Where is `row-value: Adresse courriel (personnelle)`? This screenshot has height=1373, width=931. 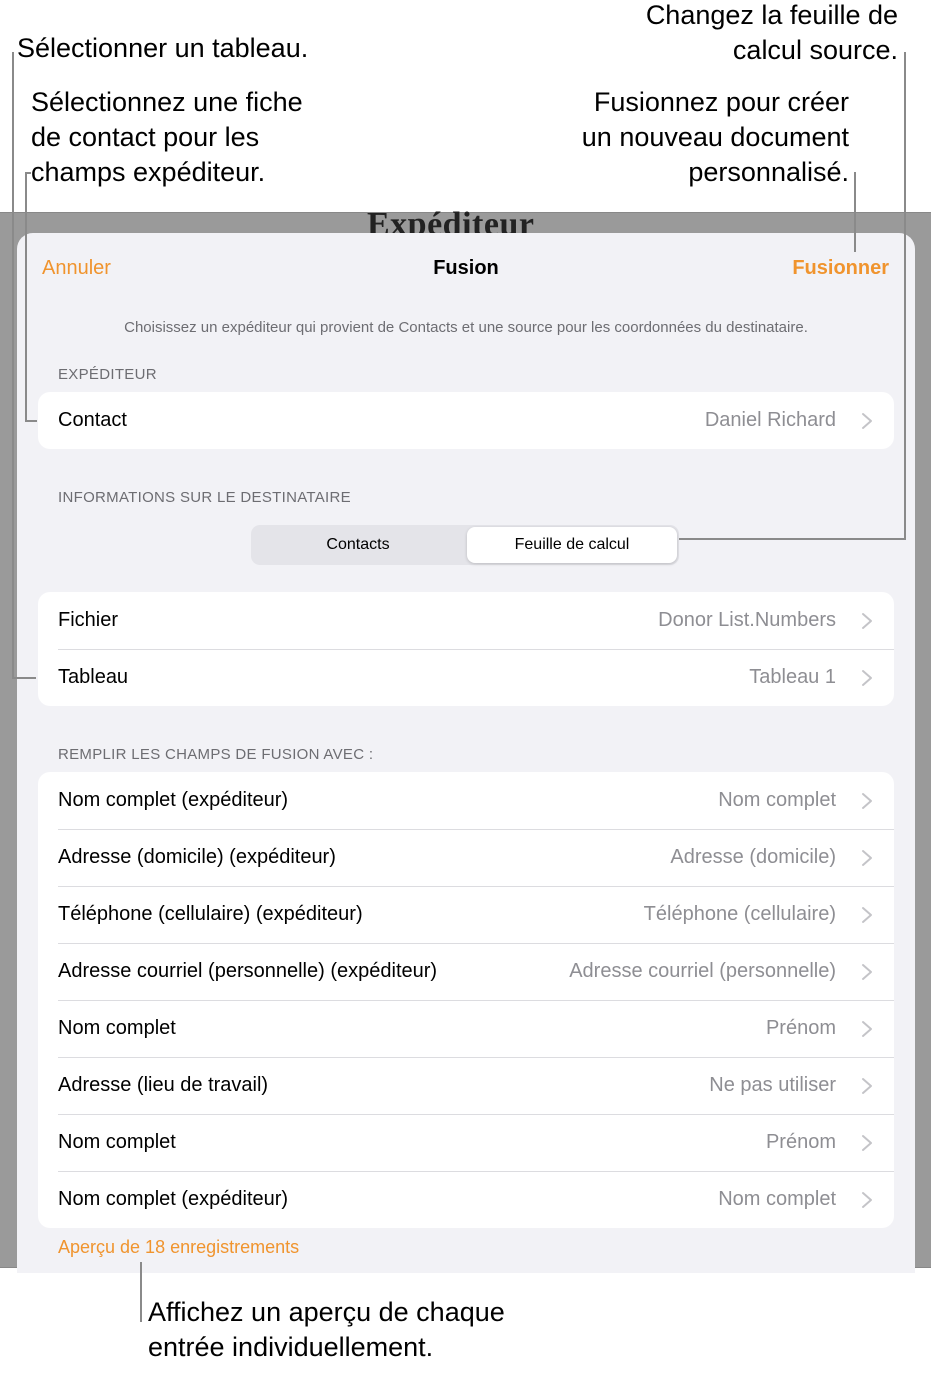 row-value: Adresse courriel (personnelle) is located at coordinates (702, 971).